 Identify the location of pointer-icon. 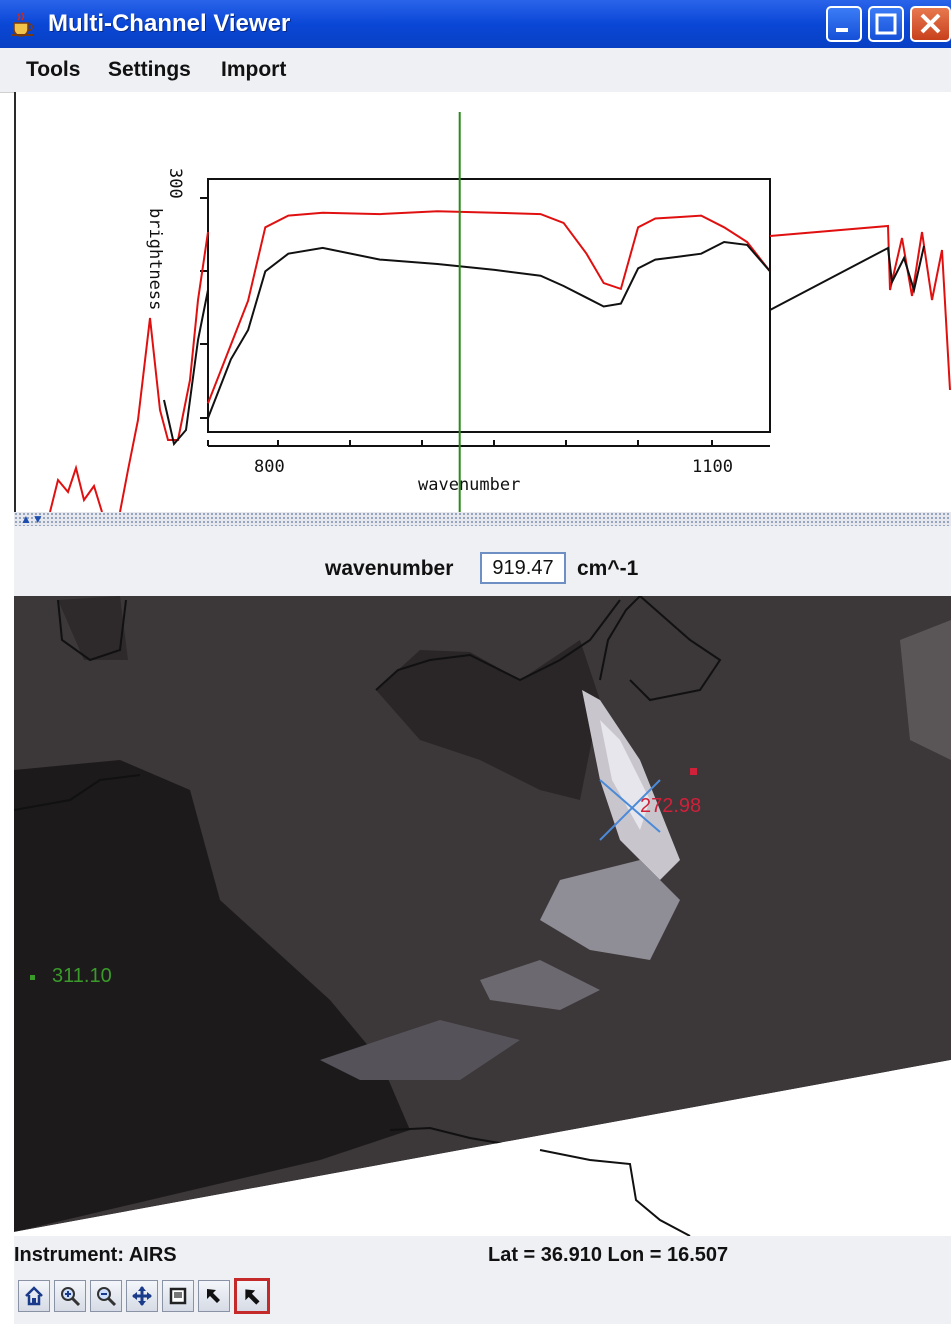
(213, 1296).